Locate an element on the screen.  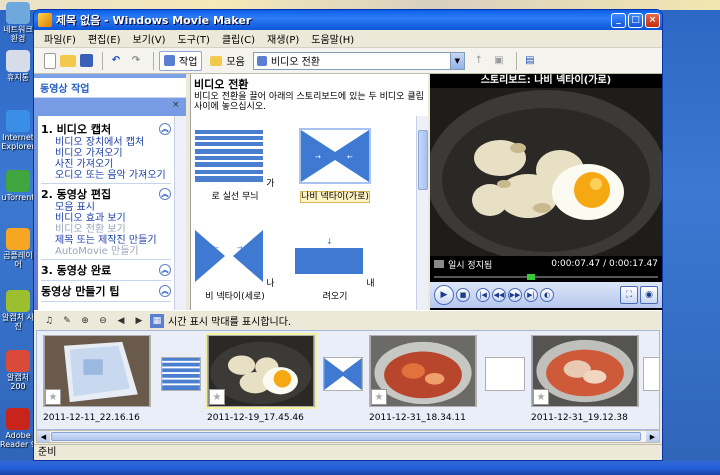
task-link: 모음 표시 is located at coordinates (106, 207).